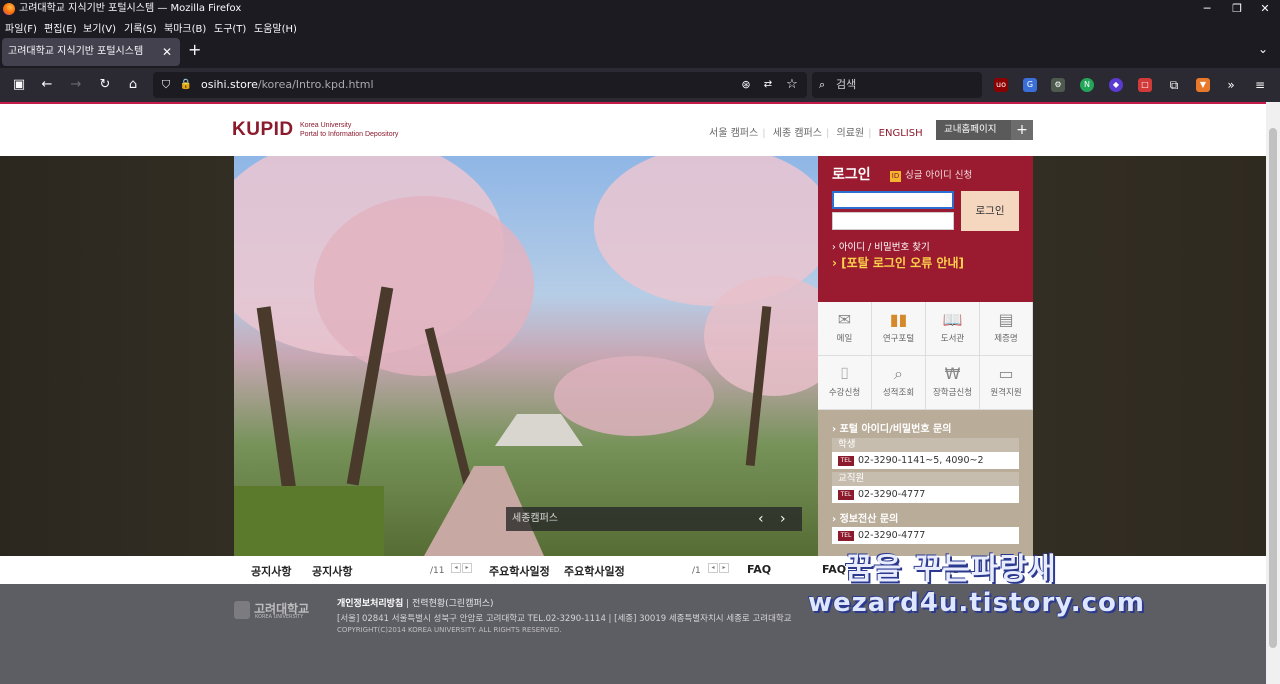 The width and height of the screenshot is (1280, 684). What do you see at coordinates (370, 604) in the screenshot?
I see `privacy-policy-link: 개인정보처리방침` at bounding box center [370, 604].